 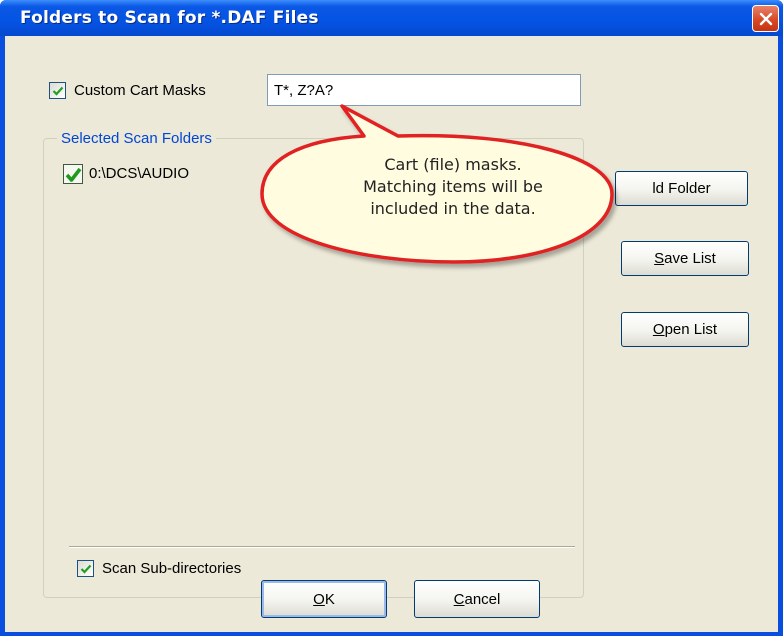 I want to click on cart-masks-input, so click(x=424, y=90).